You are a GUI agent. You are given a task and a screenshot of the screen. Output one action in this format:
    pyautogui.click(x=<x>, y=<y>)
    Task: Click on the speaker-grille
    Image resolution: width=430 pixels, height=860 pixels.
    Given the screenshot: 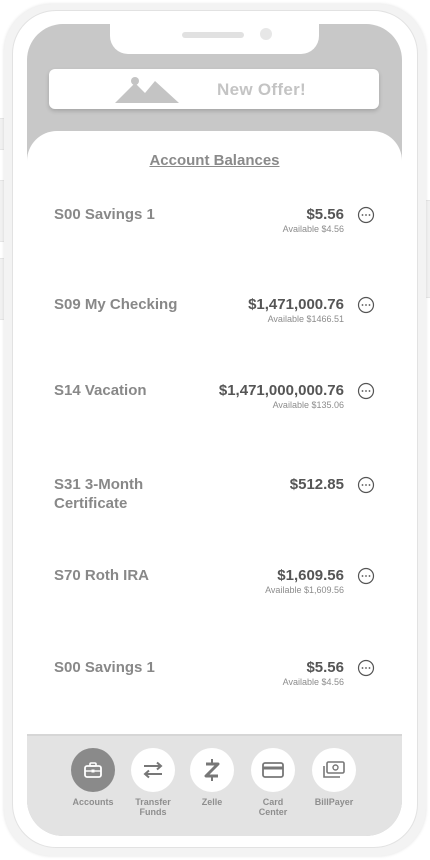 What is the action you would take?
    pyautogui.click(x=213, y=35)
    